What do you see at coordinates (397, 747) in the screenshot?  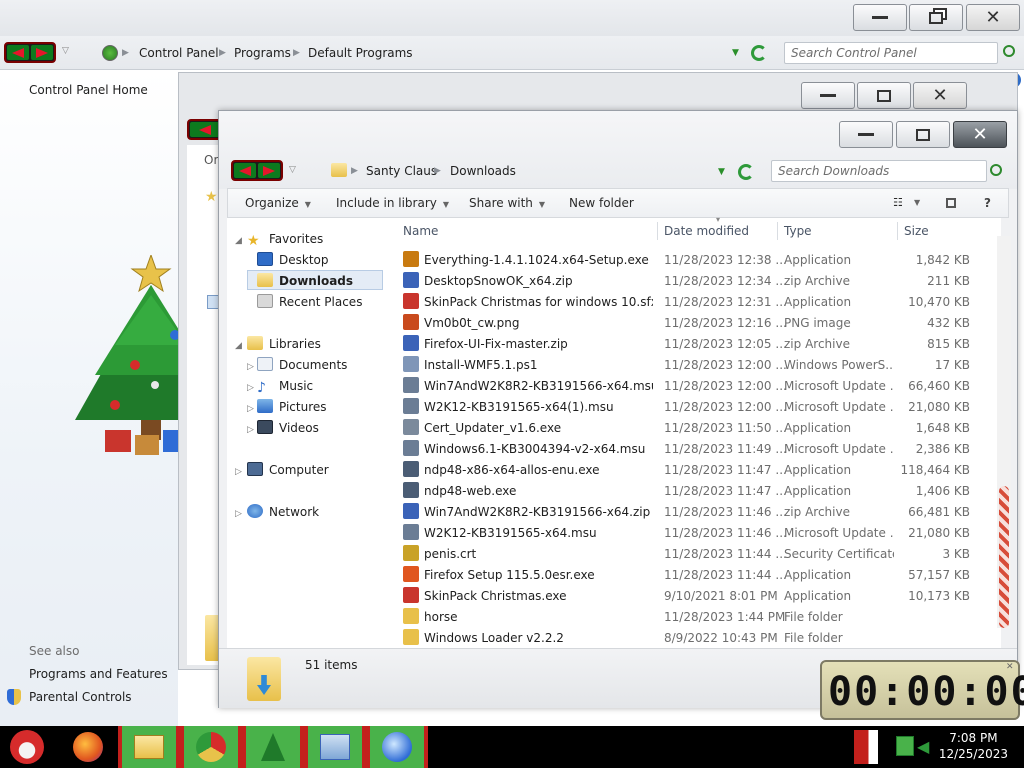 I see `taskbar-browser` at bounding box center [397, 747].